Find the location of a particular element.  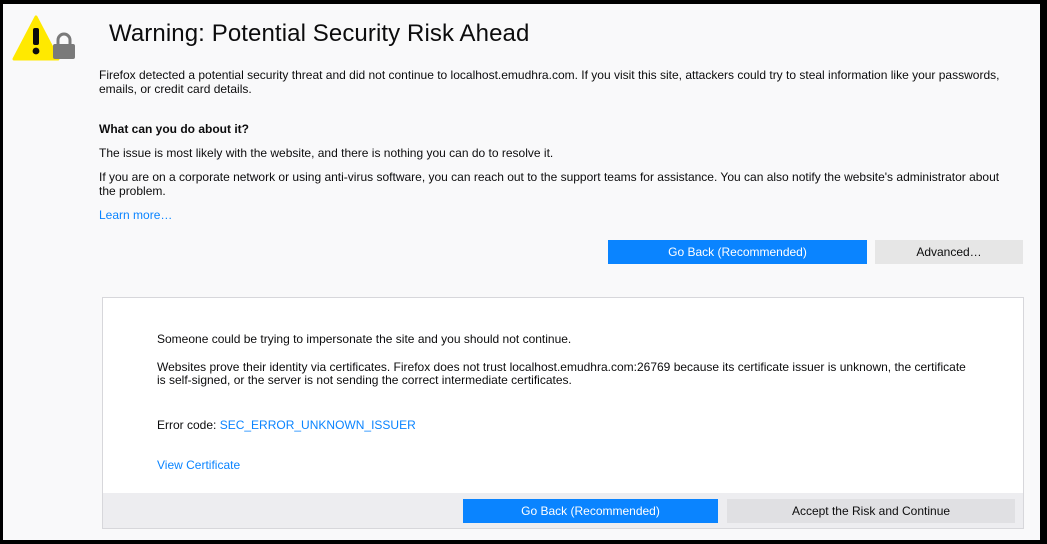

error-code-link: SEC_ERROR_UNKNOWN_ISSUER is located at coordinates (318, 425).